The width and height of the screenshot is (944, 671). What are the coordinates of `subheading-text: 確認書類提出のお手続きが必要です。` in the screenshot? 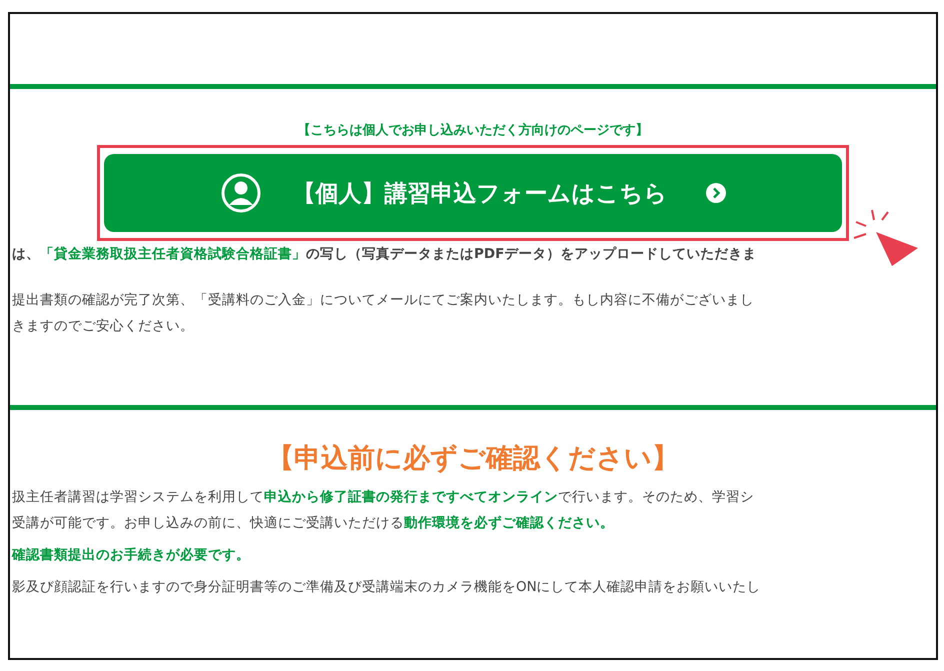 It's located at (130, 555).